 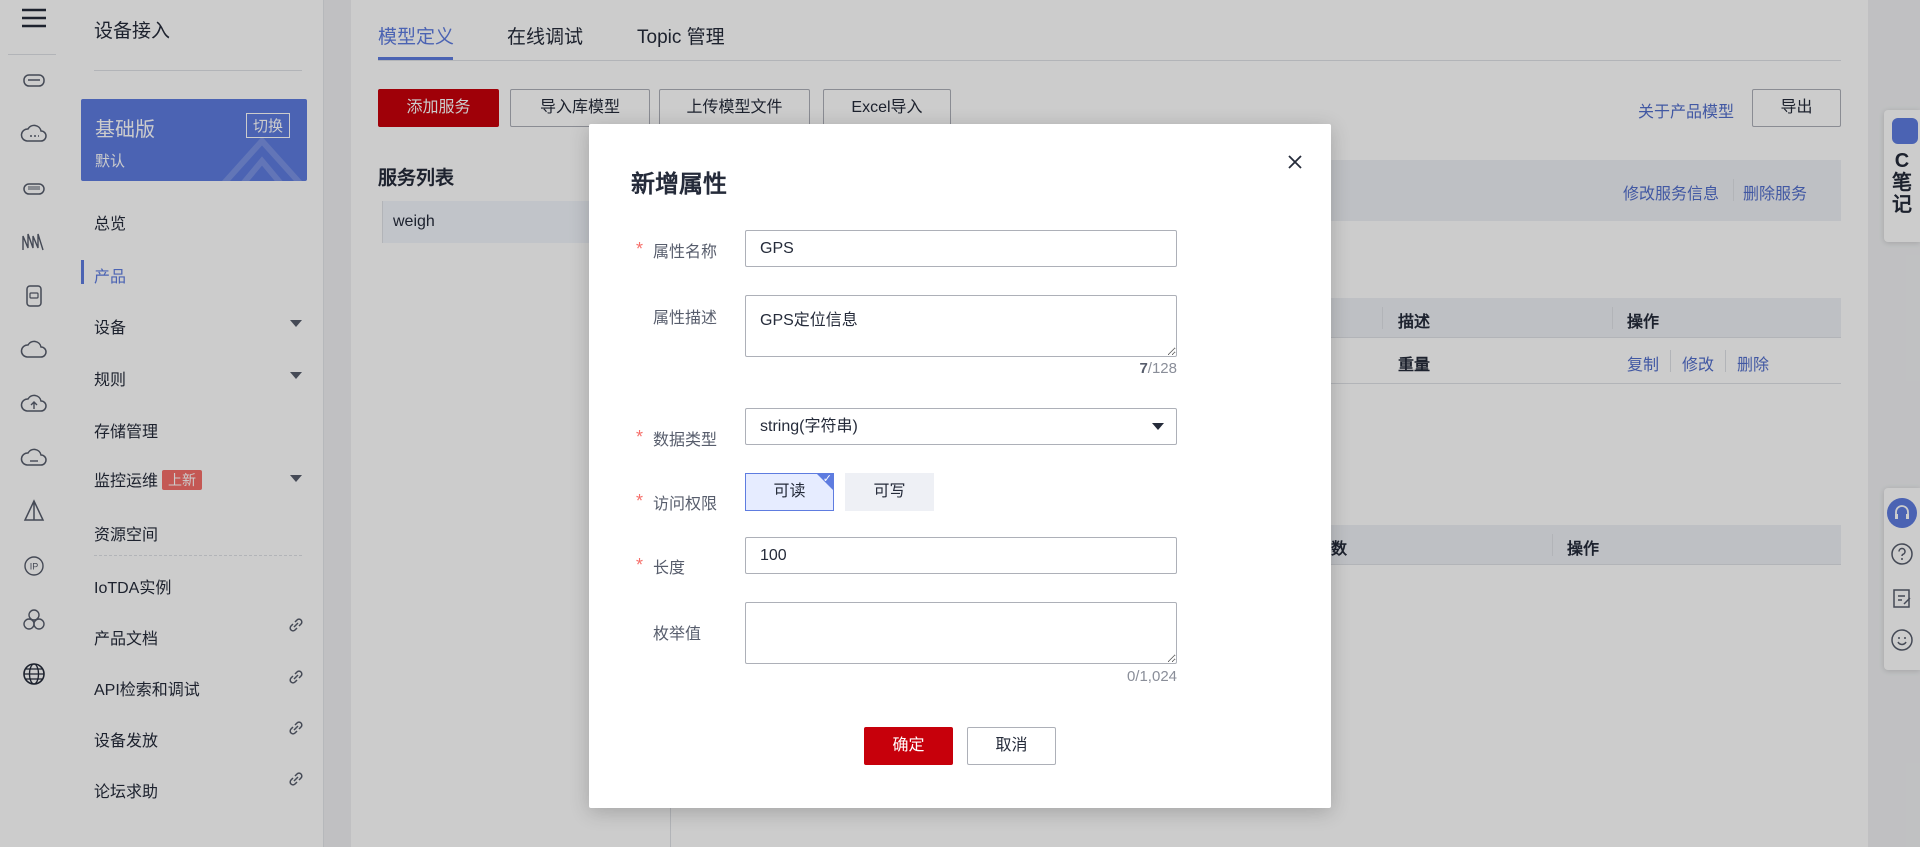 What do you see at coordinates (908, 746) in the screenshot?
I see `confirm-button: 确定` at bounding box center [908, 746].